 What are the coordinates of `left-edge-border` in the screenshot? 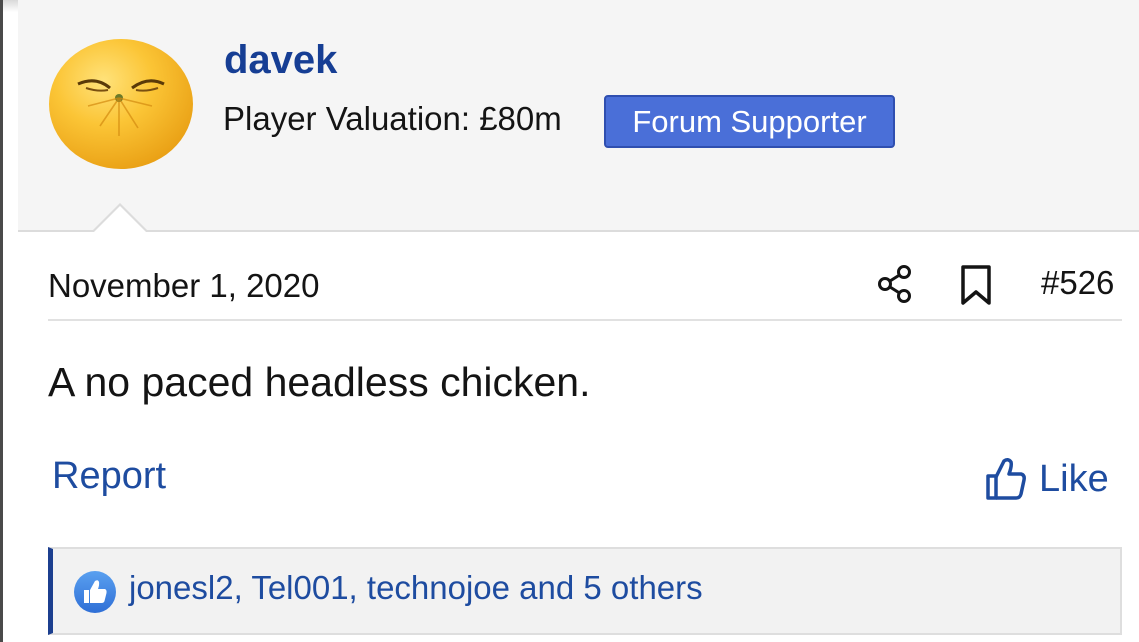 It's located at (1, 321).